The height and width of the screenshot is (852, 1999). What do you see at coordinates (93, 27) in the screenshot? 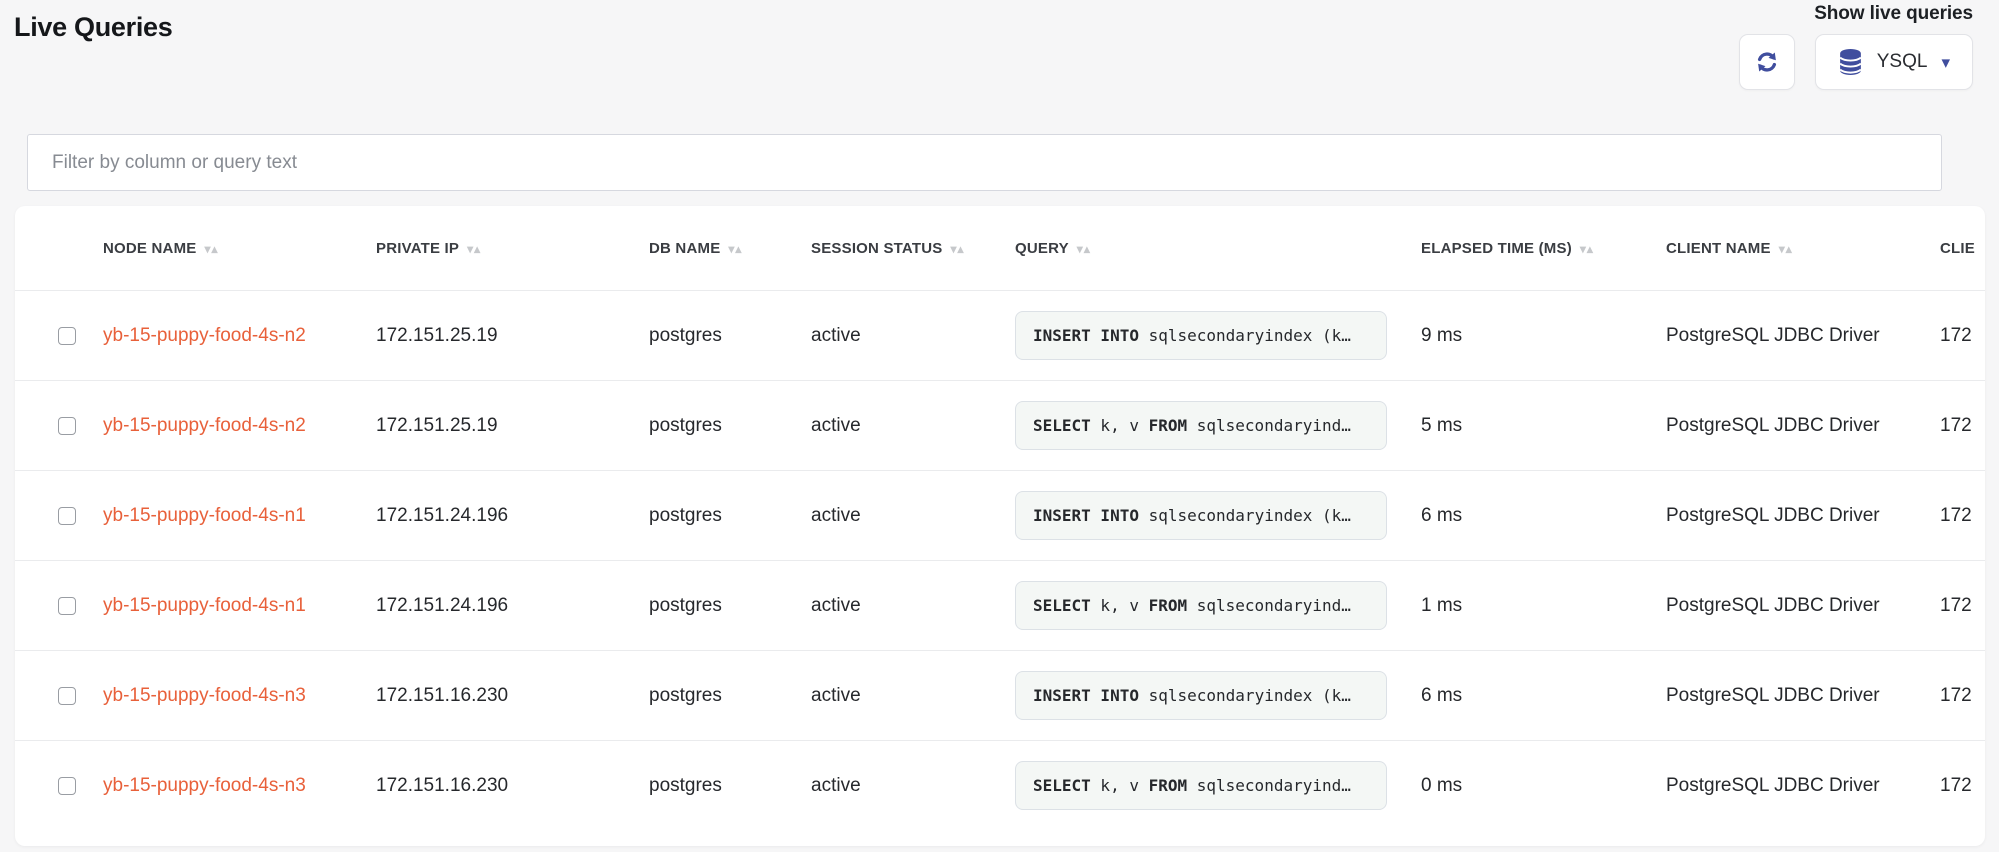
I see `page-title: Live Queries` at bounding box center [93, 27].